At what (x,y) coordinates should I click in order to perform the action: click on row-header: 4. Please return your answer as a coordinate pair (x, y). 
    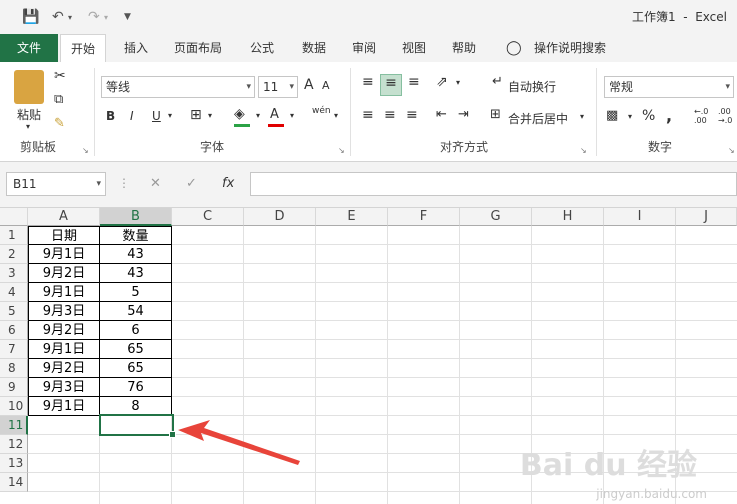
    Looking at the image, I should click on (14, 292).